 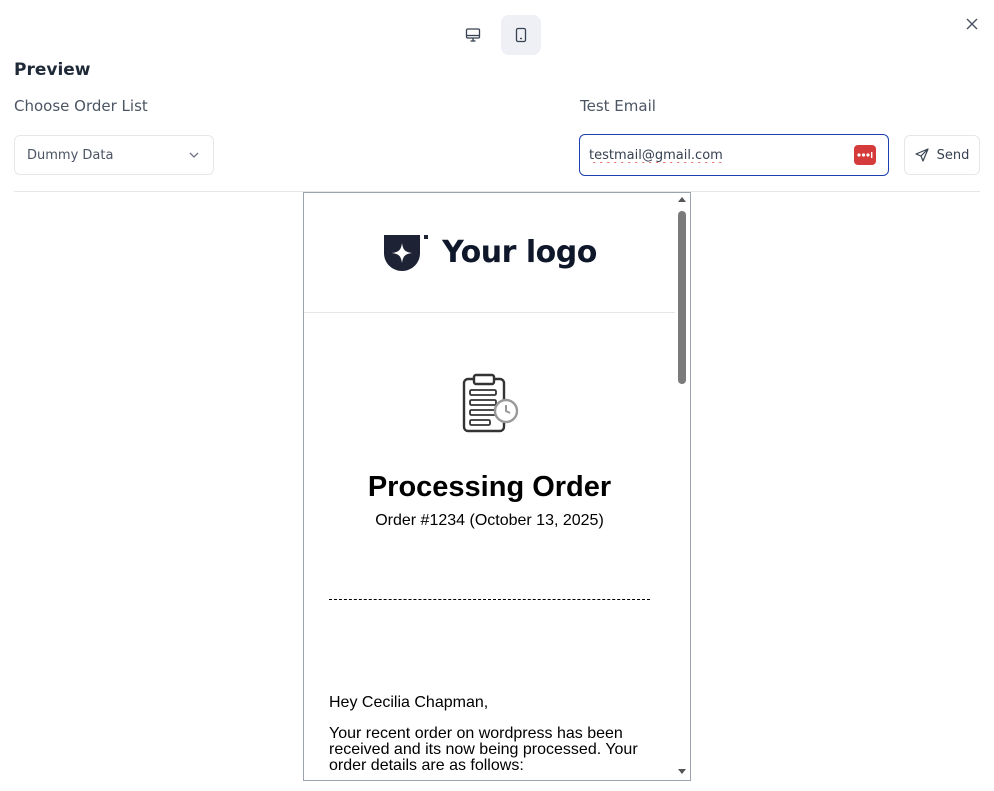 I want to click on dashed-divider, so click(x=489, y=599).